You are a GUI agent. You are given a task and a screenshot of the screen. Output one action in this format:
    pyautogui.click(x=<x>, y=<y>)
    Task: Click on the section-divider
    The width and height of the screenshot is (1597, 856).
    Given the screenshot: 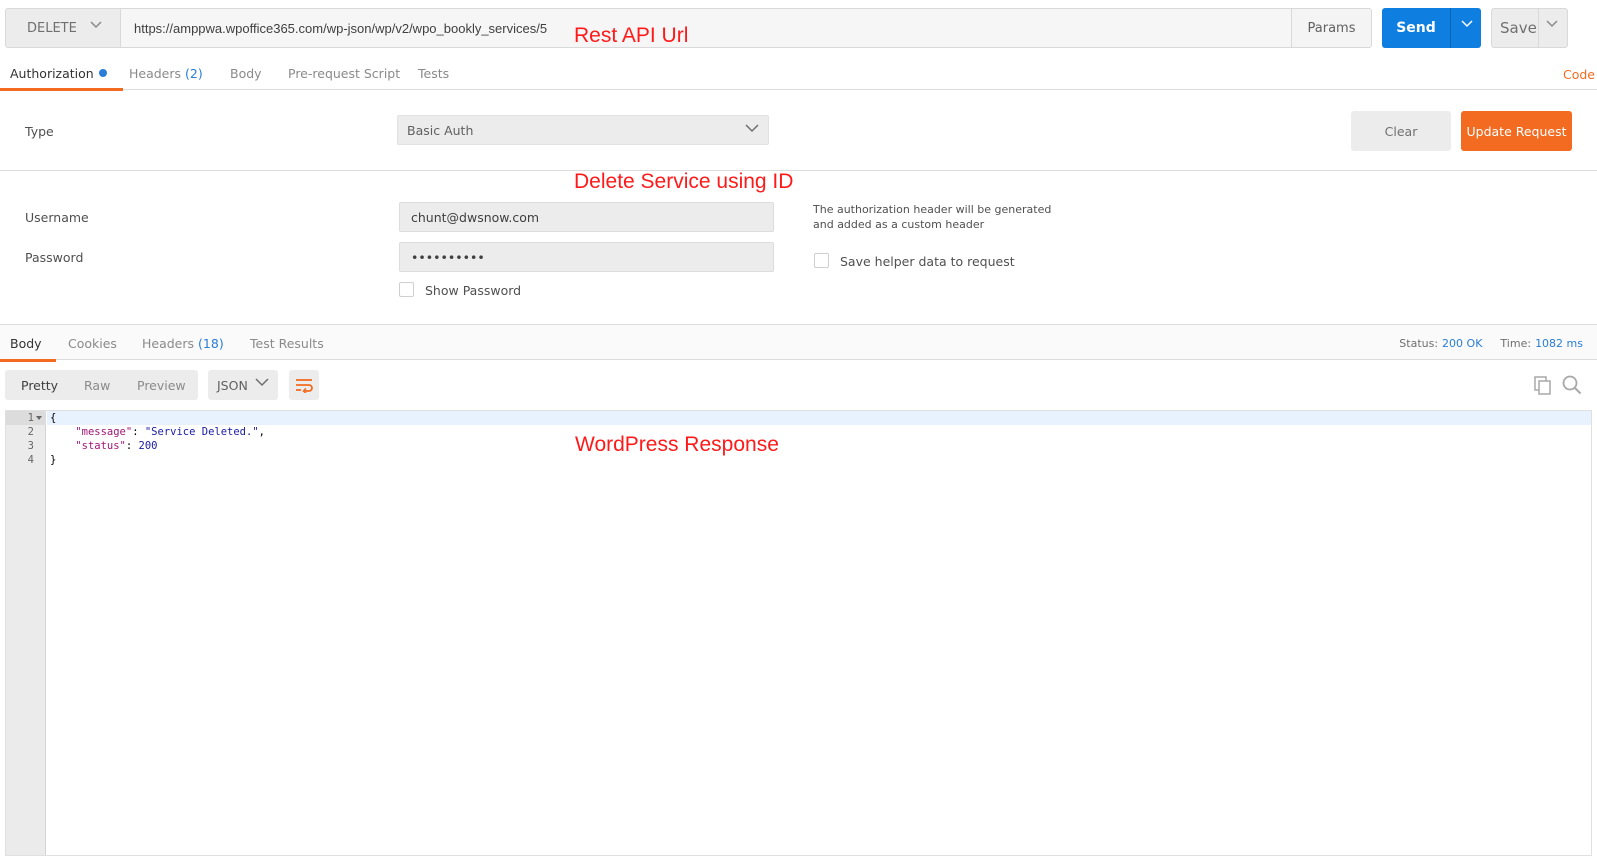 What is the action you would take?
    pyautogui.click(x=798, y=170)
    